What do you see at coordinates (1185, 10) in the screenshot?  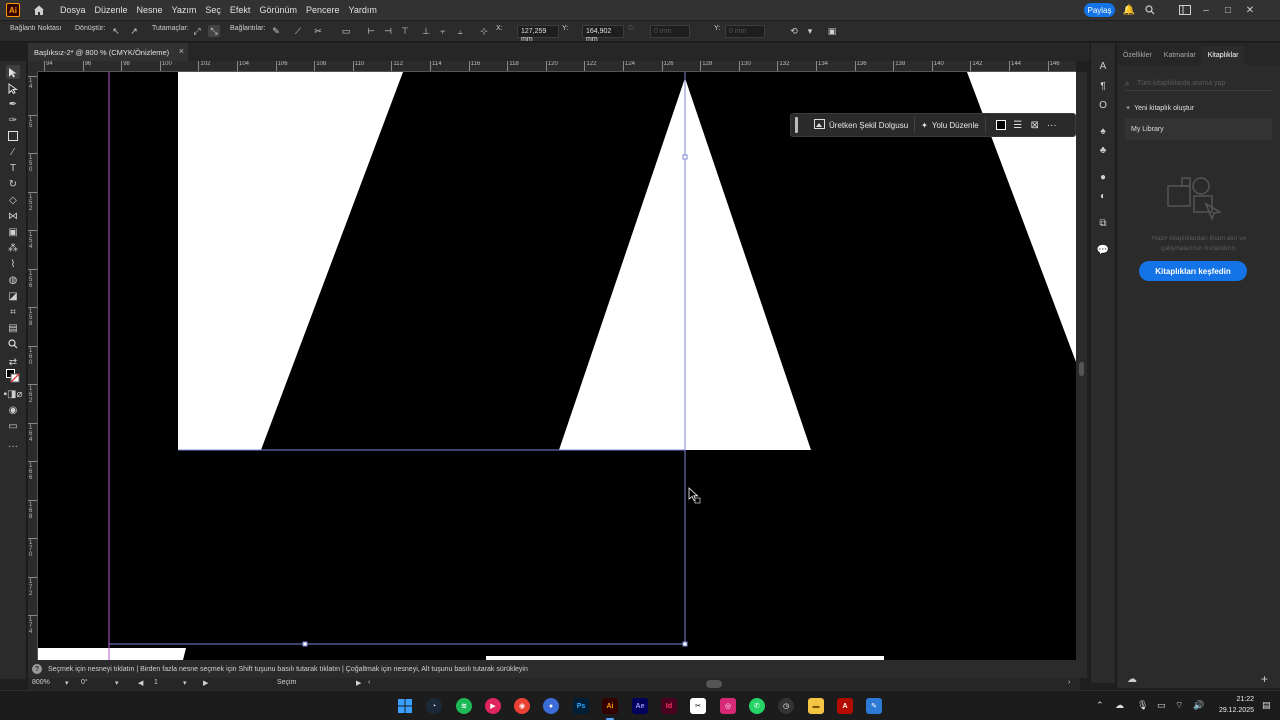 I see `workspace-icon` at bounding box center [1185, 10].